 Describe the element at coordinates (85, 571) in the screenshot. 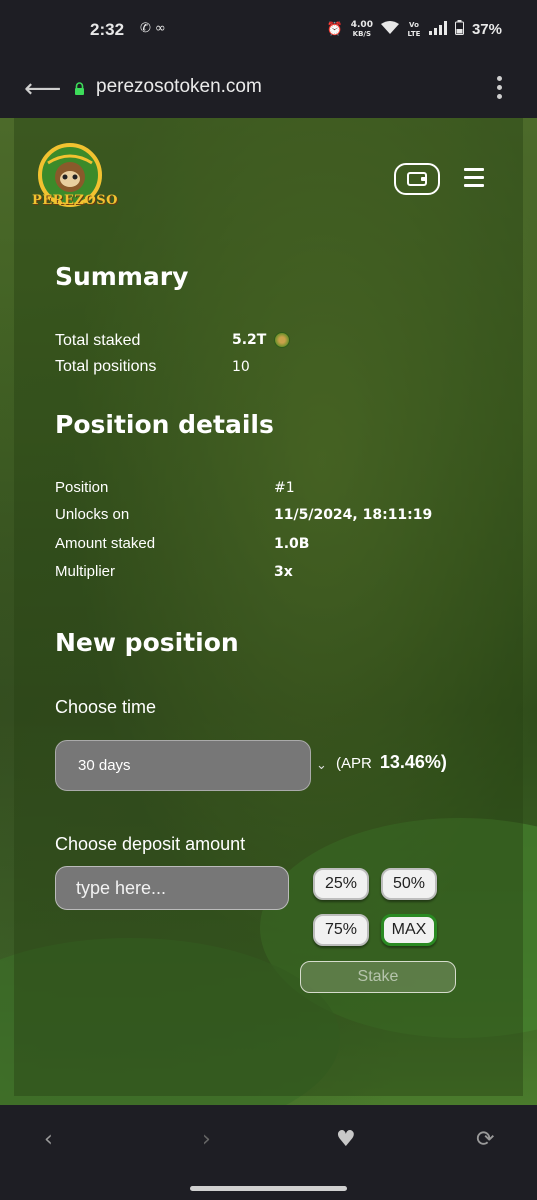

I see `detail-label-multiplier: Multiplier` at that location.